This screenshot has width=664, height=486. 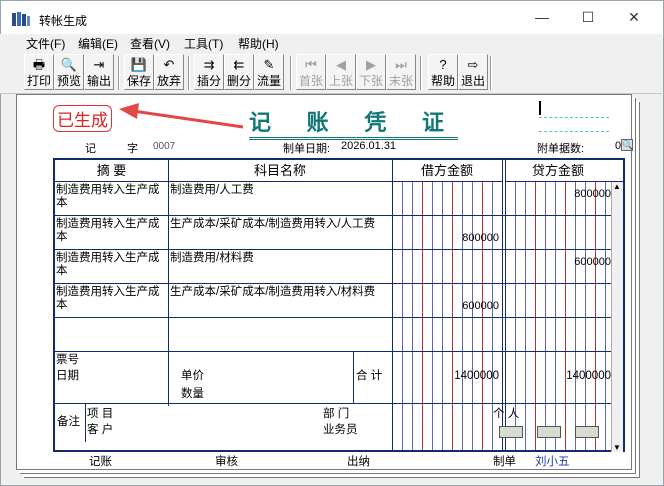 What do you see at coordinates (168, 81) in the screenshot?
I see `toolbar-label: 放弃` at bounding box center [168, 81].